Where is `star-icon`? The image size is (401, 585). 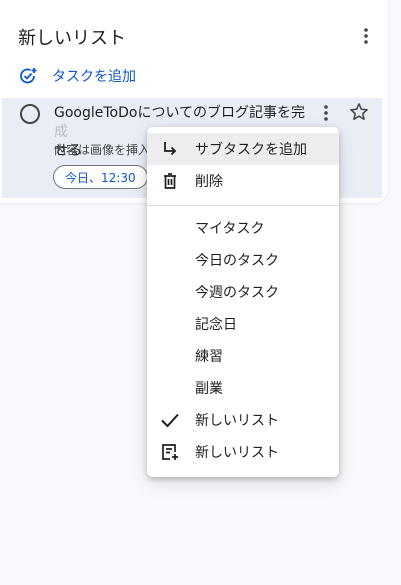
star-icon is located at coordinates (359, 112).